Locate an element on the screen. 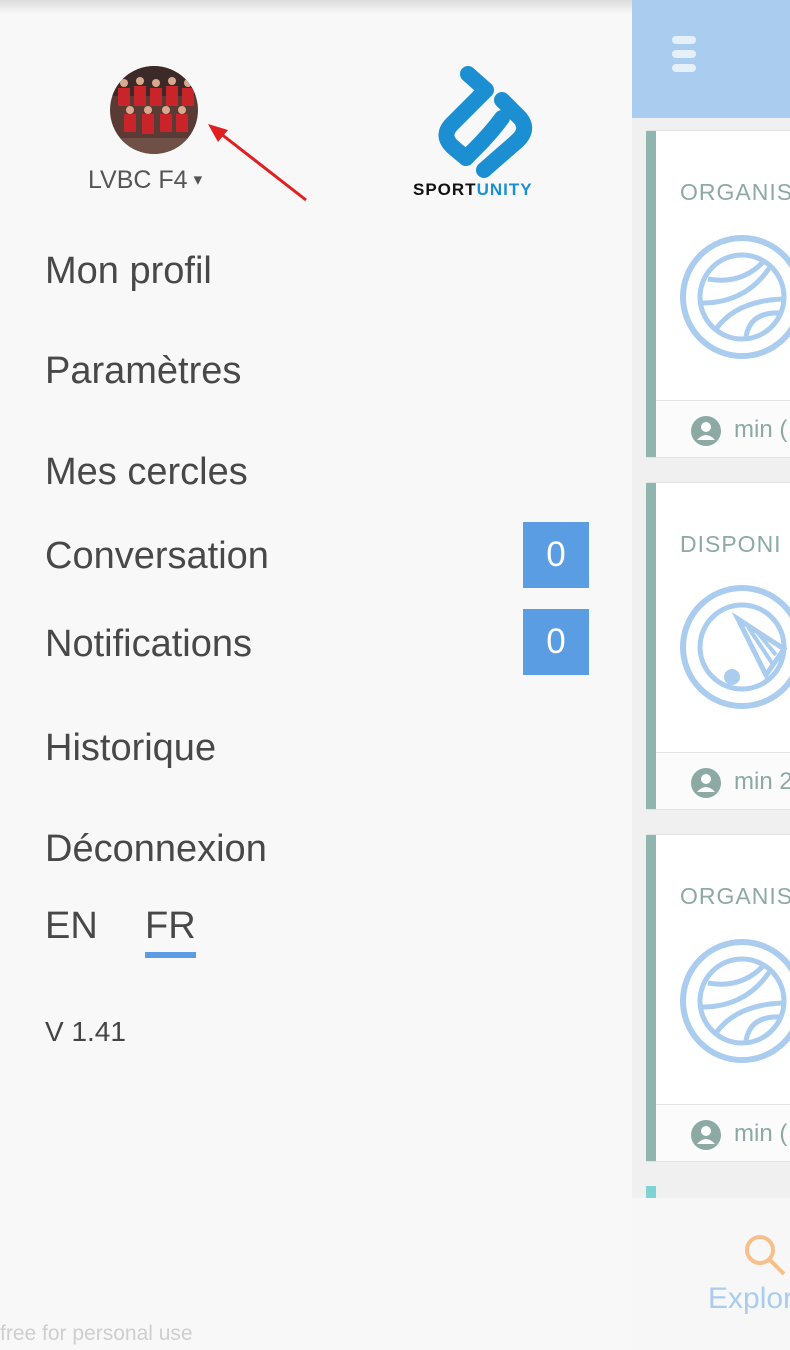 This screenshot has width=790, height=1350. menu-icon is located at coordinates (685, 58).